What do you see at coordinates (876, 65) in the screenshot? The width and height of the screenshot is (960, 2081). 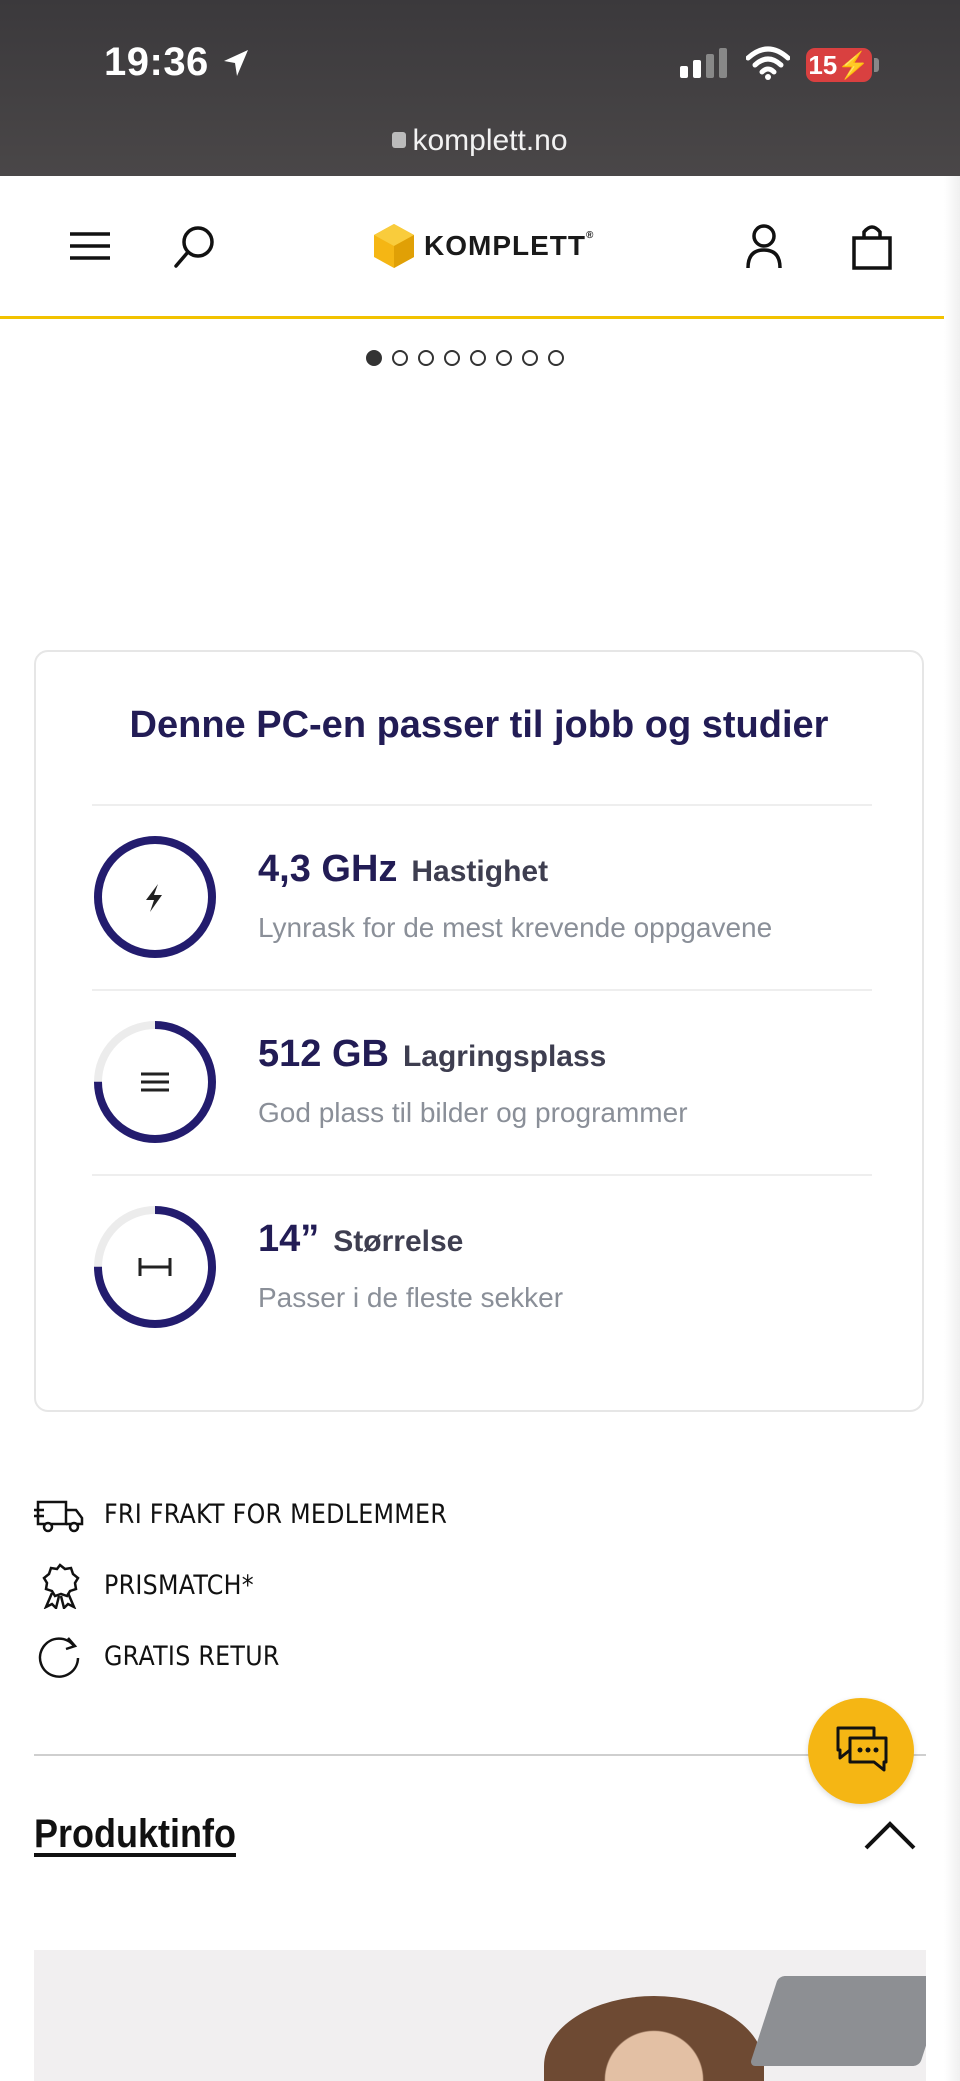 I see `battery-cap` at bounding box center [876, 65].